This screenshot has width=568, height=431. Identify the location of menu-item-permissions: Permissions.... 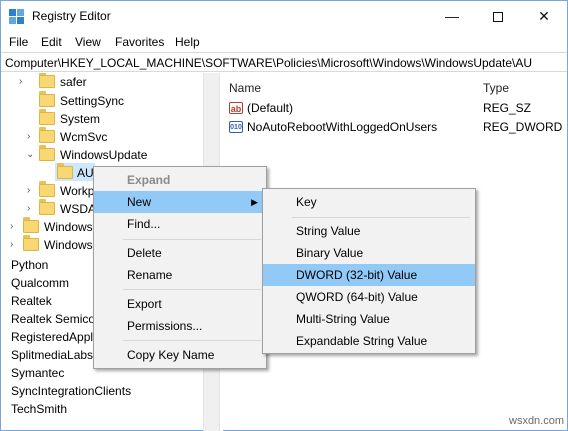
(180, 326).